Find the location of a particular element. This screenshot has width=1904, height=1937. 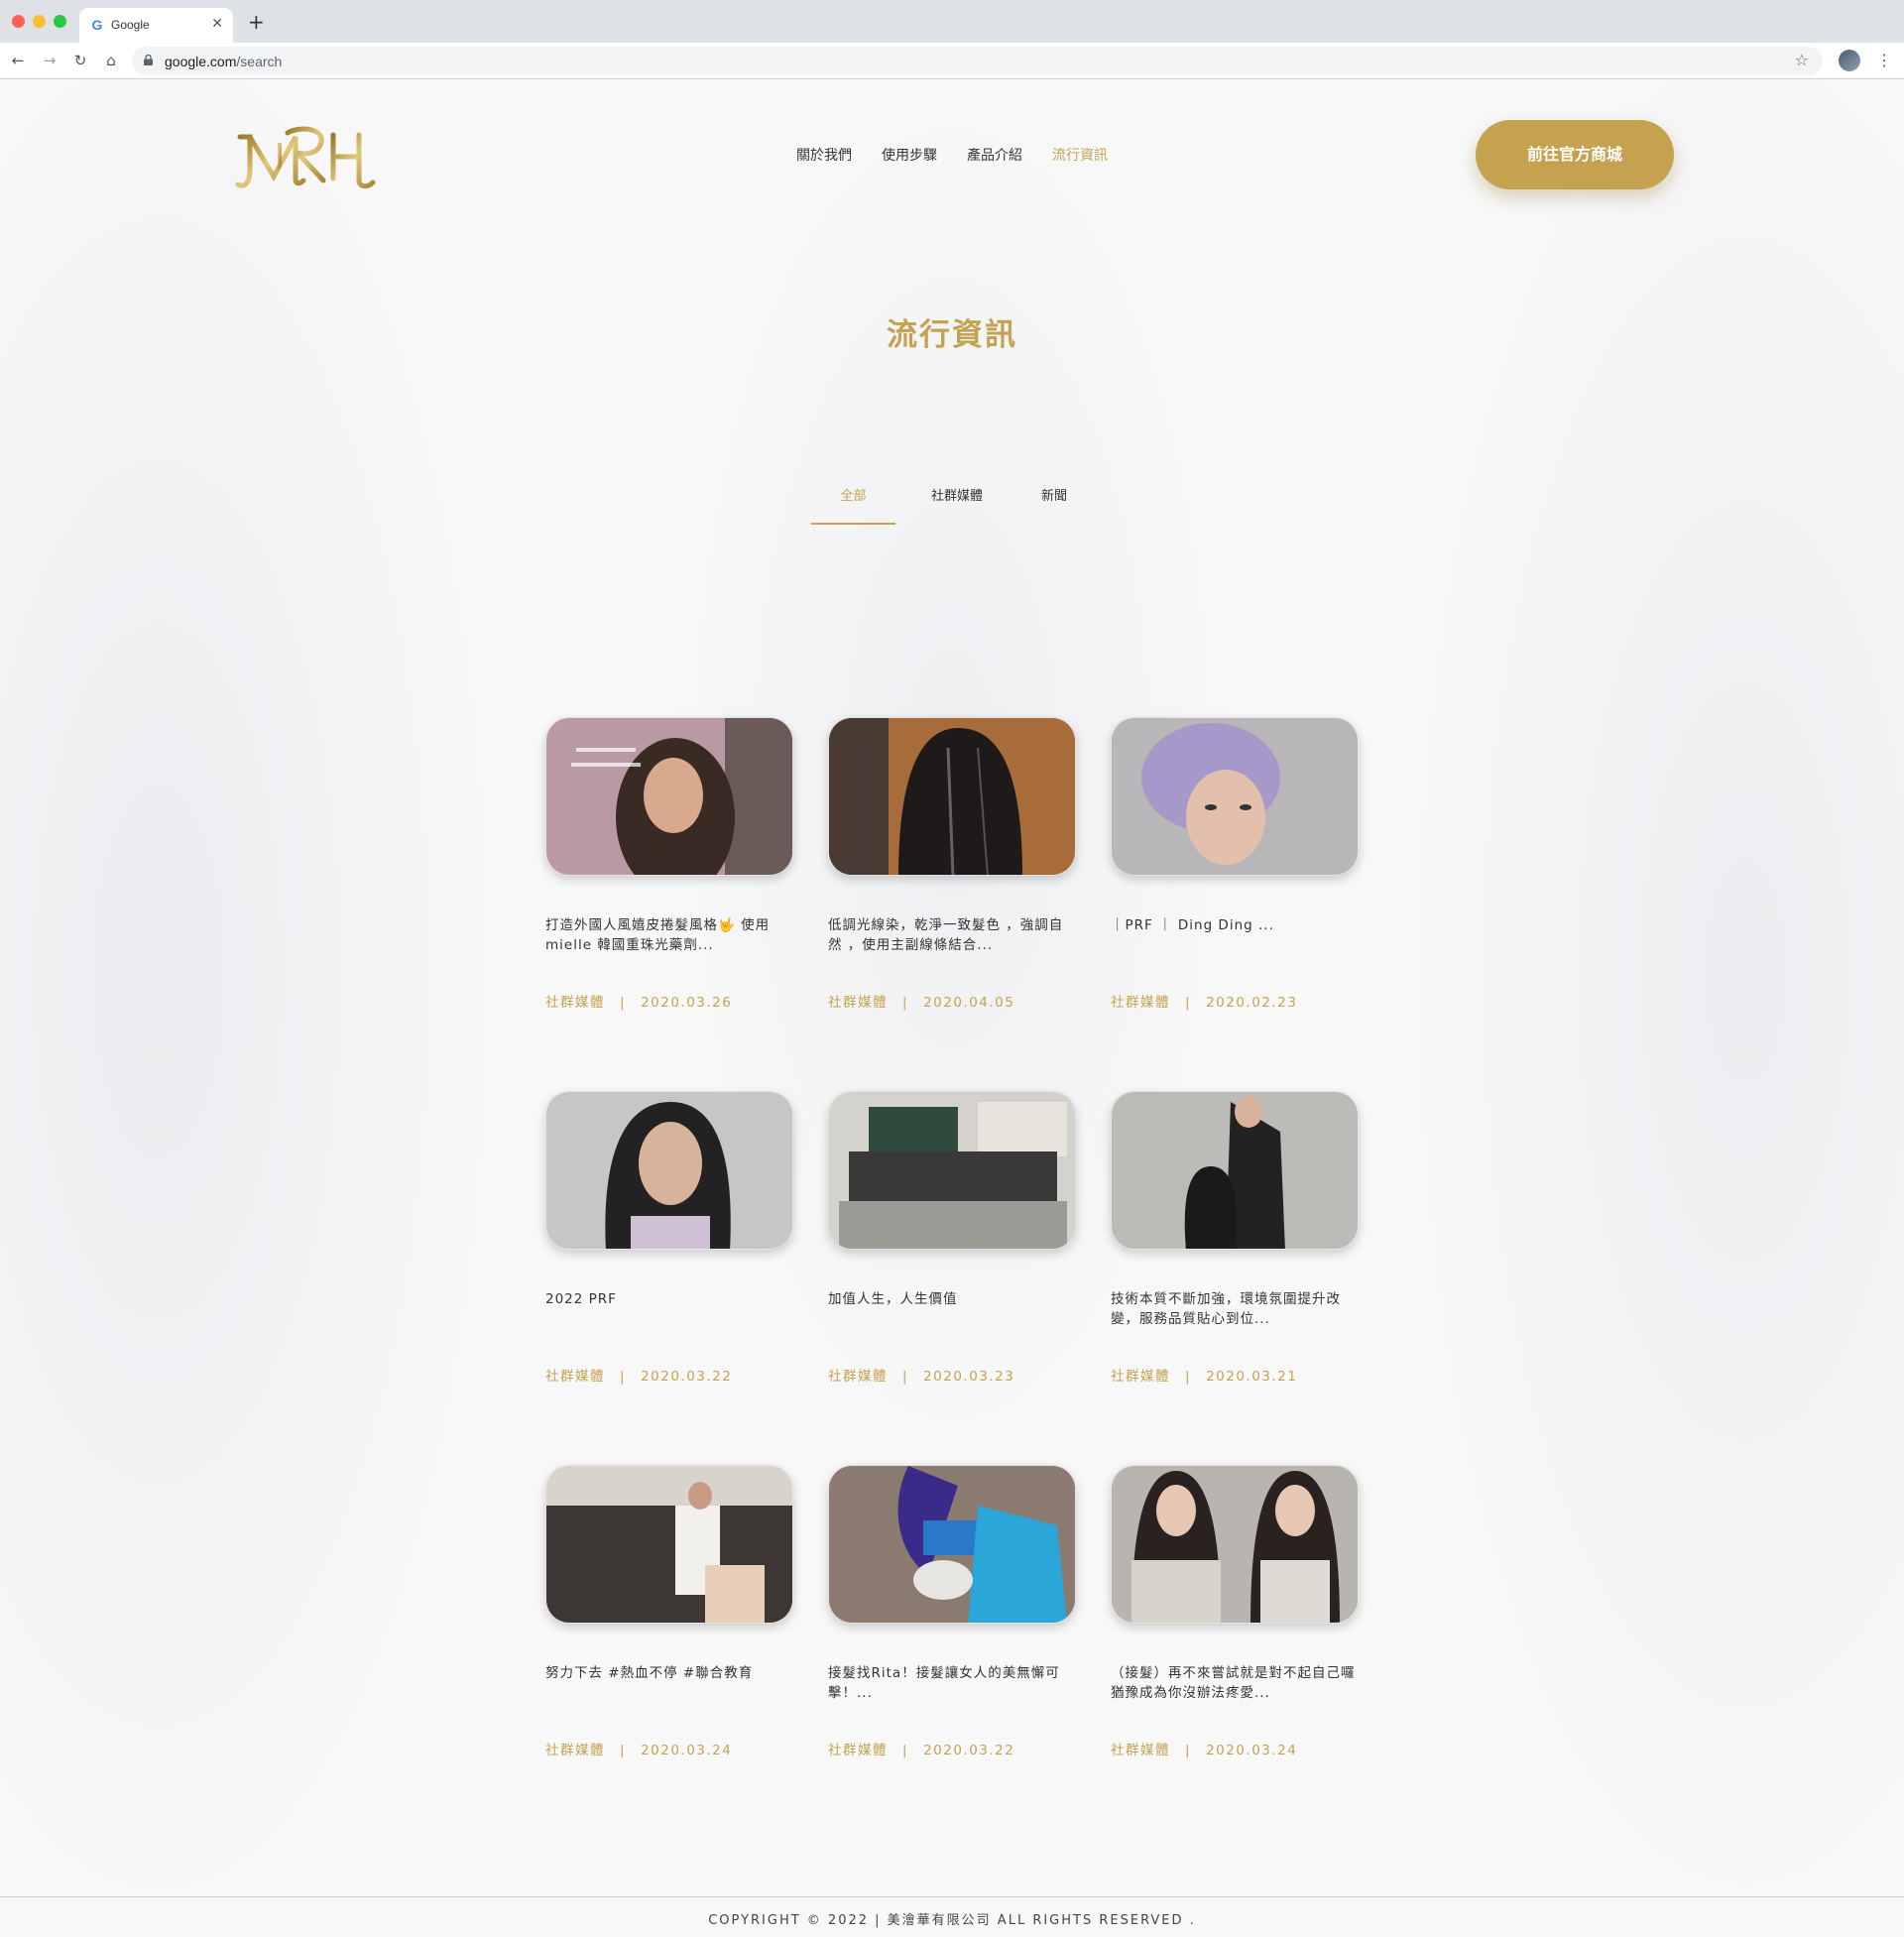

browser-toolbar: ← → ↻ ⌂ google.com/search ☆ ⋮ is located at coordinates (952, 61).